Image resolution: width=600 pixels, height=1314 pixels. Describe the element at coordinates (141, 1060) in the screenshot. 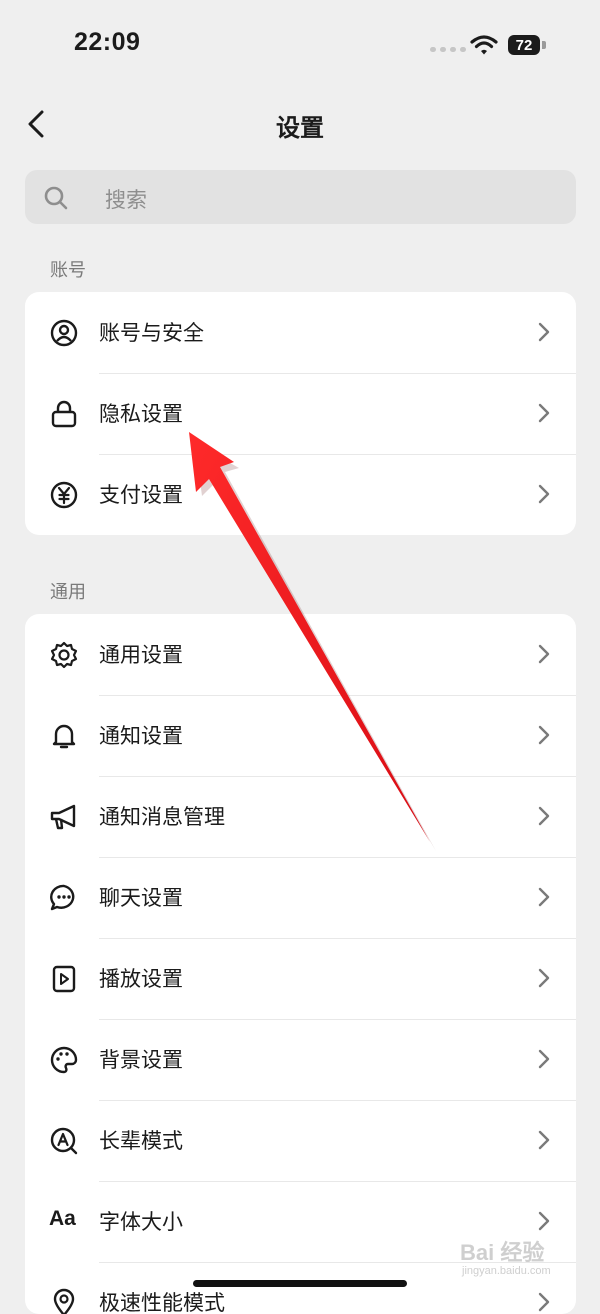

I see `settings-row-label: 背景设置` at that location.